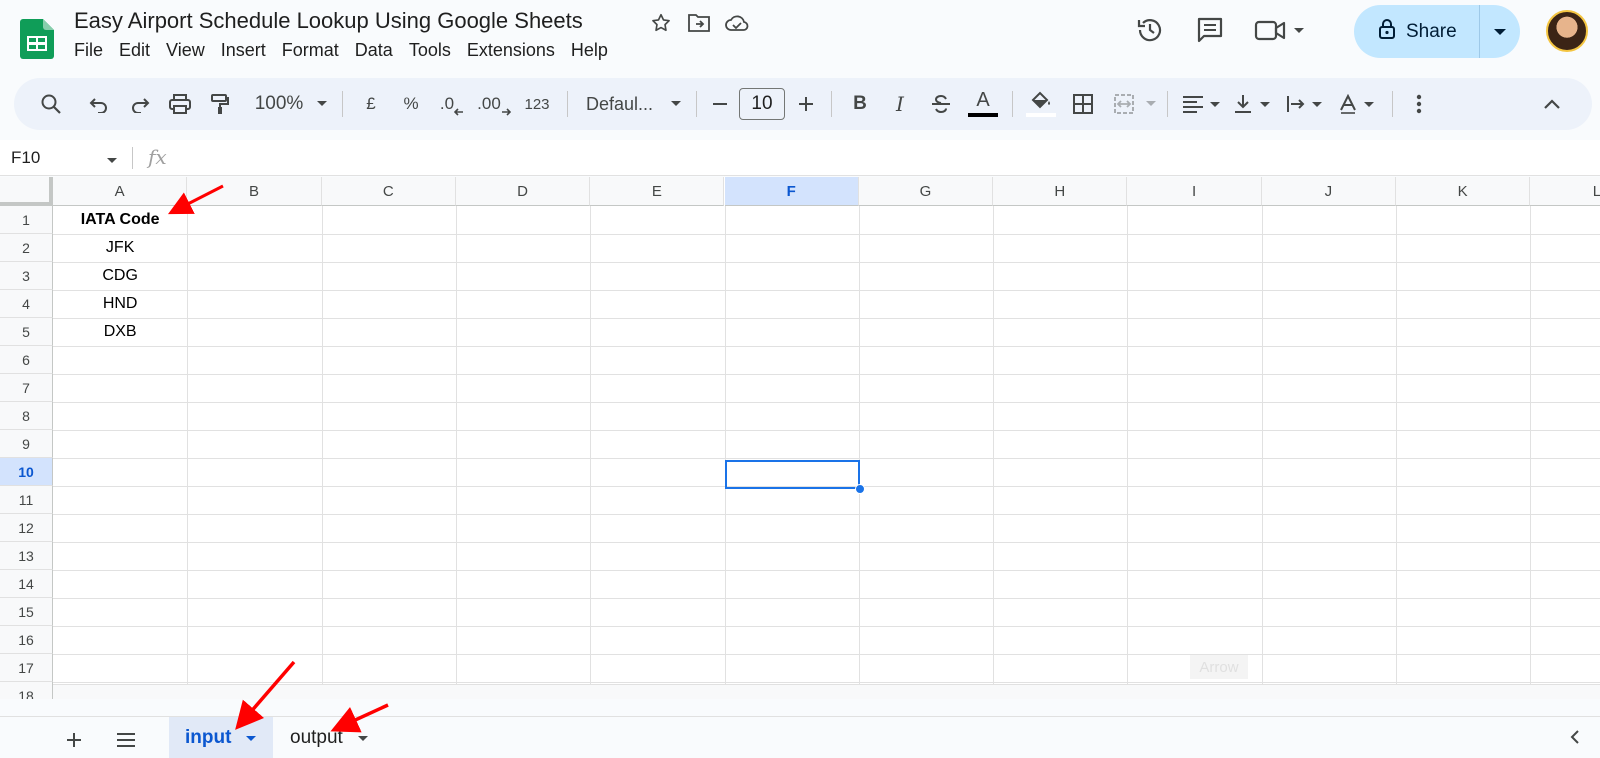 This screenshot has width=1600, height=758. Describe the element at coordinates (1567, 31) in the screenshot. I see `account-avatar` at that location.